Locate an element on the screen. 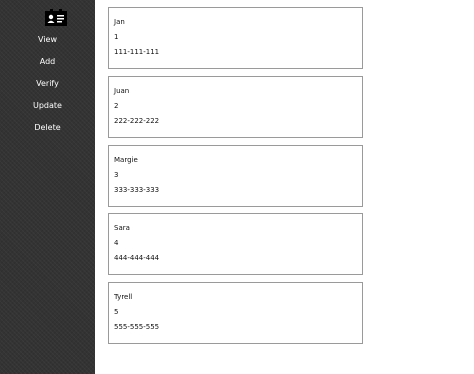 The width and height of the screenshot is (474, 374). contact-id: 1 is located at coordinates (116, 37).